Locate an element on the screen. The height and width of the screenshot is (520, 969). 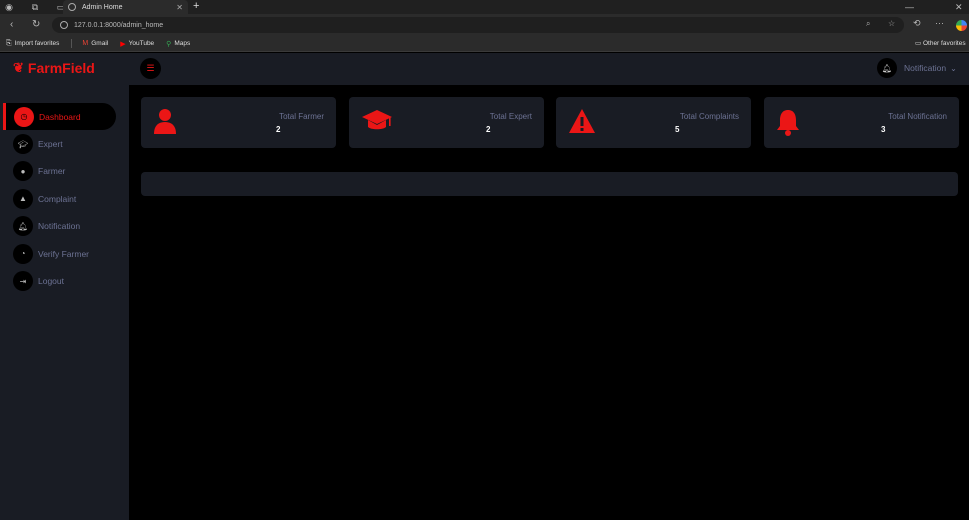
new-tab-button: + is located at coordinates (196, 7).